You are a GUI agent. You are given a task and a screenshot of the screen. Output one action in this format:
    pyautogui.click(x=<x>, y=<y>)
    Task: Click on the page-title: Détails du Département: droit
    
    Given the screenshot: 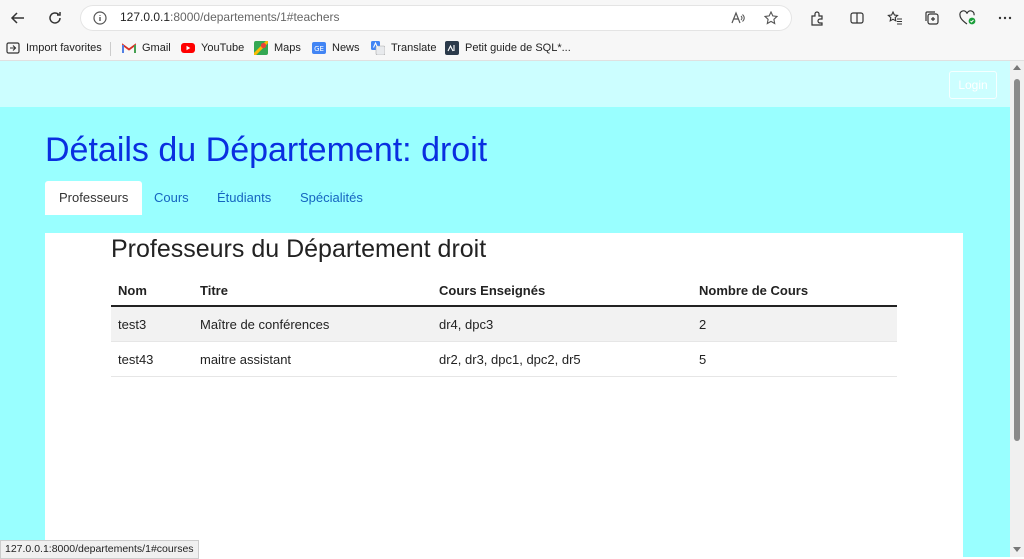 What is the action you would take?
    pyautogui.click(x=266, y=150)
    